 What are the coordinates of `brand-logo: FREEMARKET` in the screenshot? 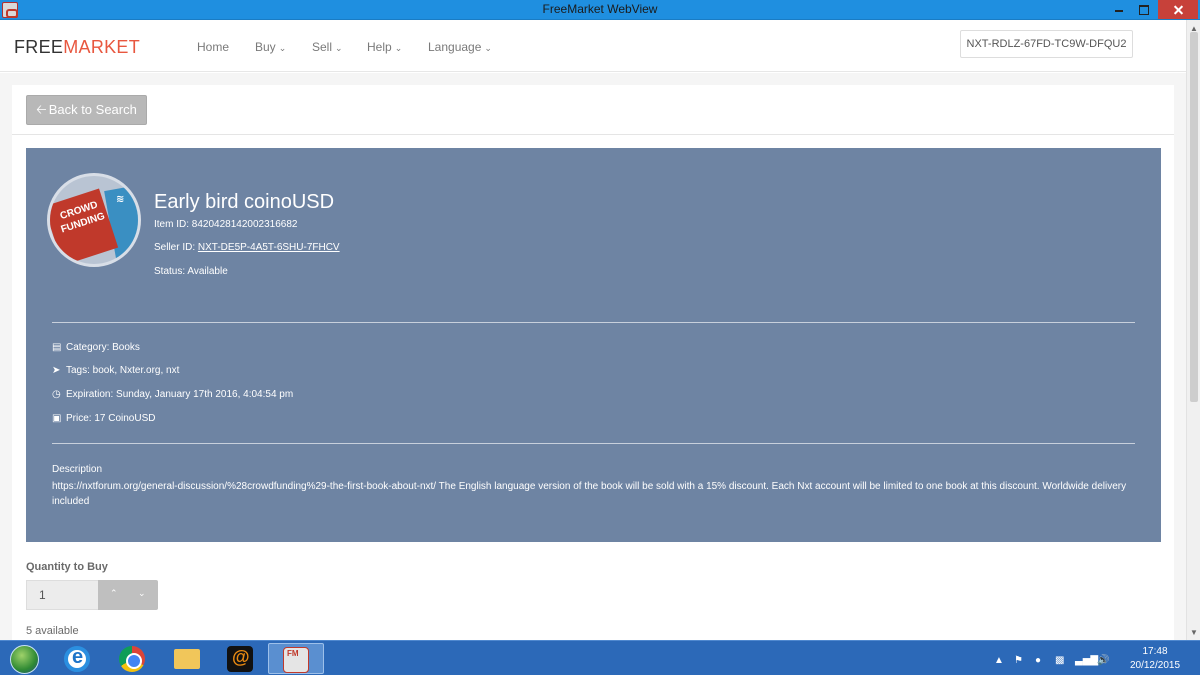 It's located at (77, 47).